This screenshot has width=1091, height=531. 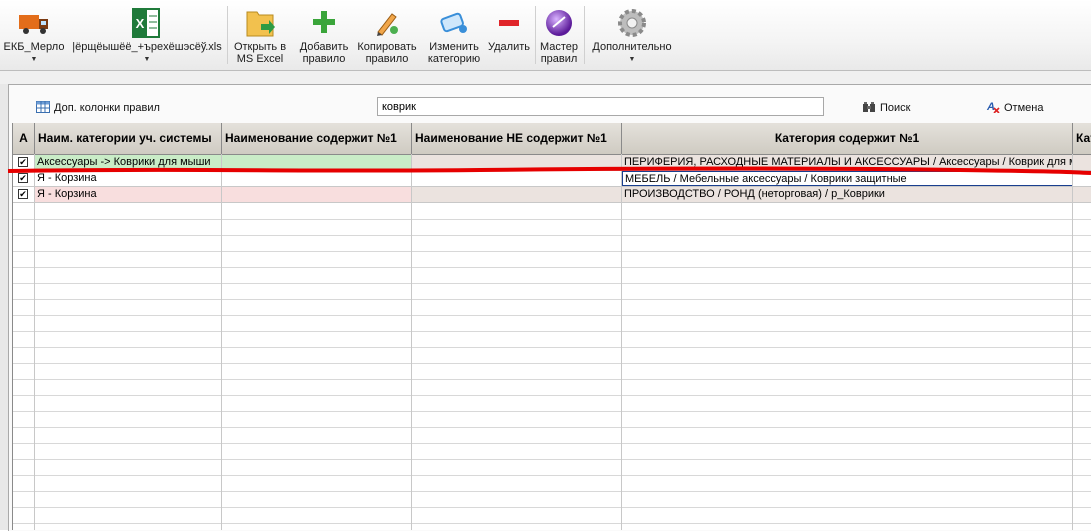 What do you see at coordinates (509, 34) in the screenshot?
I see `delete-button: Удалить` at bounding box center [509, 34].